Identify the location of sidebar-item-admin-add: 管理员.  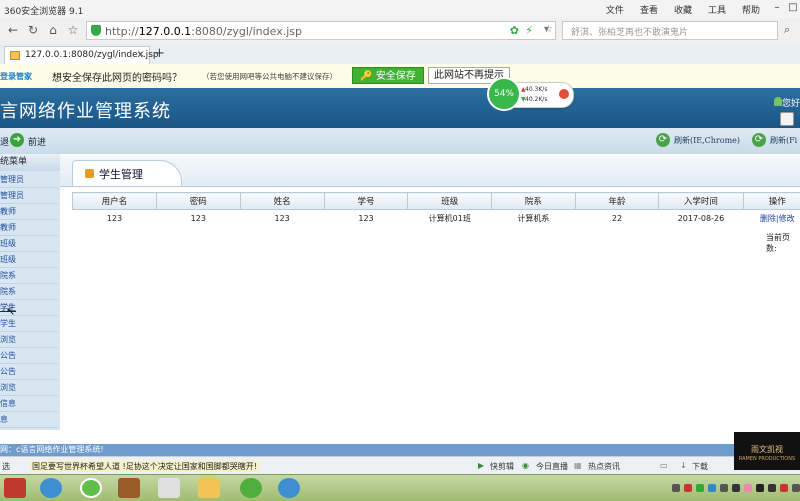
(29, 180).